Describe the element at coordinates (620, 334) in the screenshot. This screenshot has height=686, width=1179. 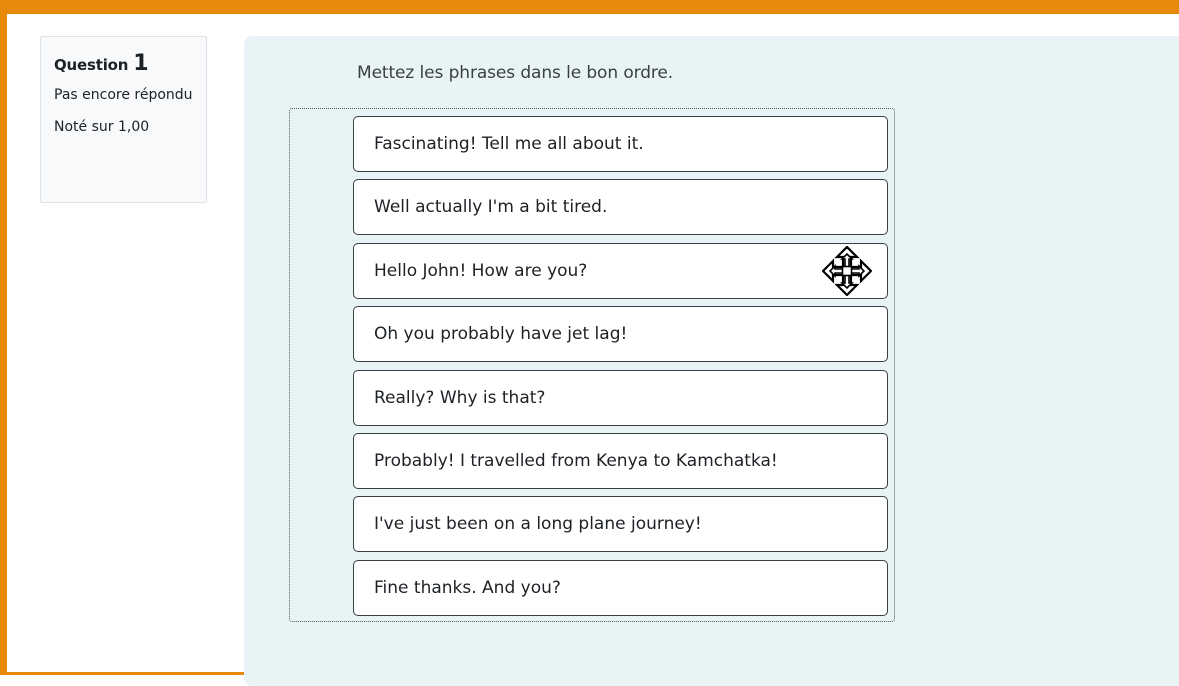
I see `draggable-item: Oh you probably have jet lag!` at that location.